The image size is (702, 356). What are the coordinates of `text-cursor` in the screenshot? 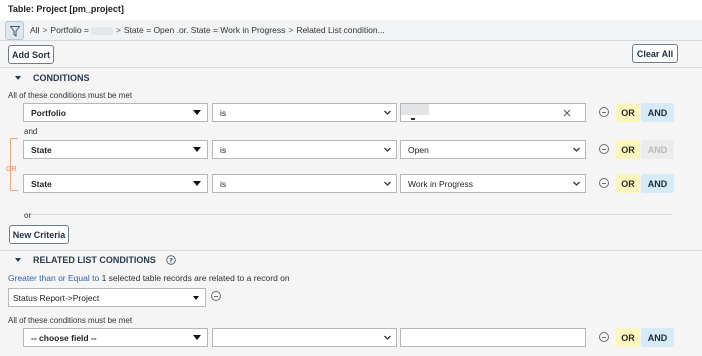 It's located at (413, 119).